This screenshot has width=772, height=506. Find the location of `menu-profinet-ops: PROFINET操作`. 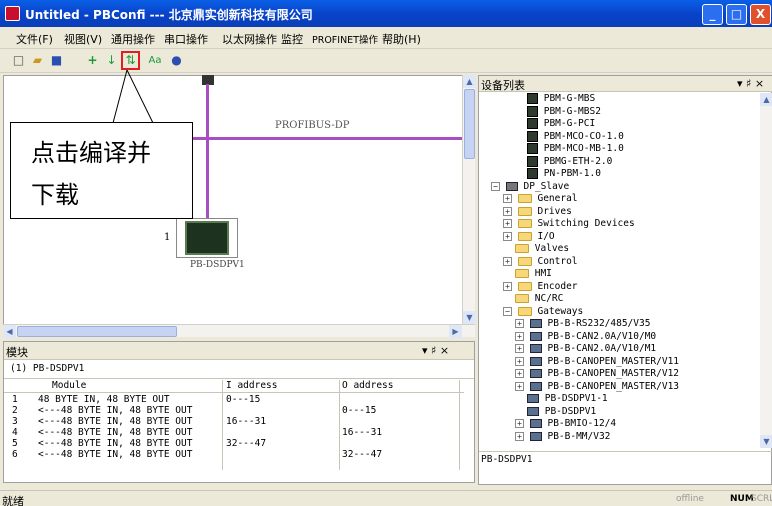

menu-profinet-ops: PROFINET操作 is located at coordinates (345, 39).